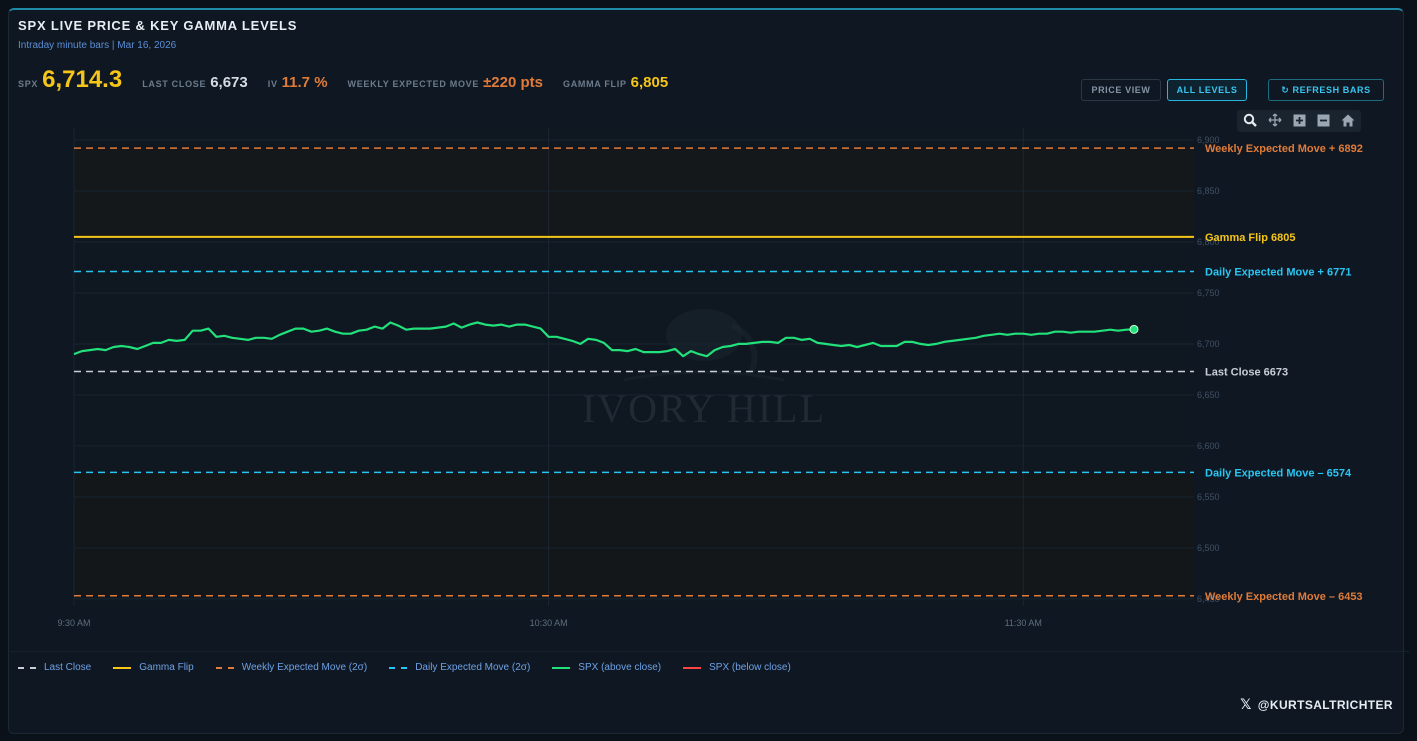 Image resolution: width=1417 pixels, height=741 pixels. What do you see at coordinates (473, 667) in the screenshot?
I see `legend-label: Daily Expected Move (2σ)` at bounding box center [473, 667].